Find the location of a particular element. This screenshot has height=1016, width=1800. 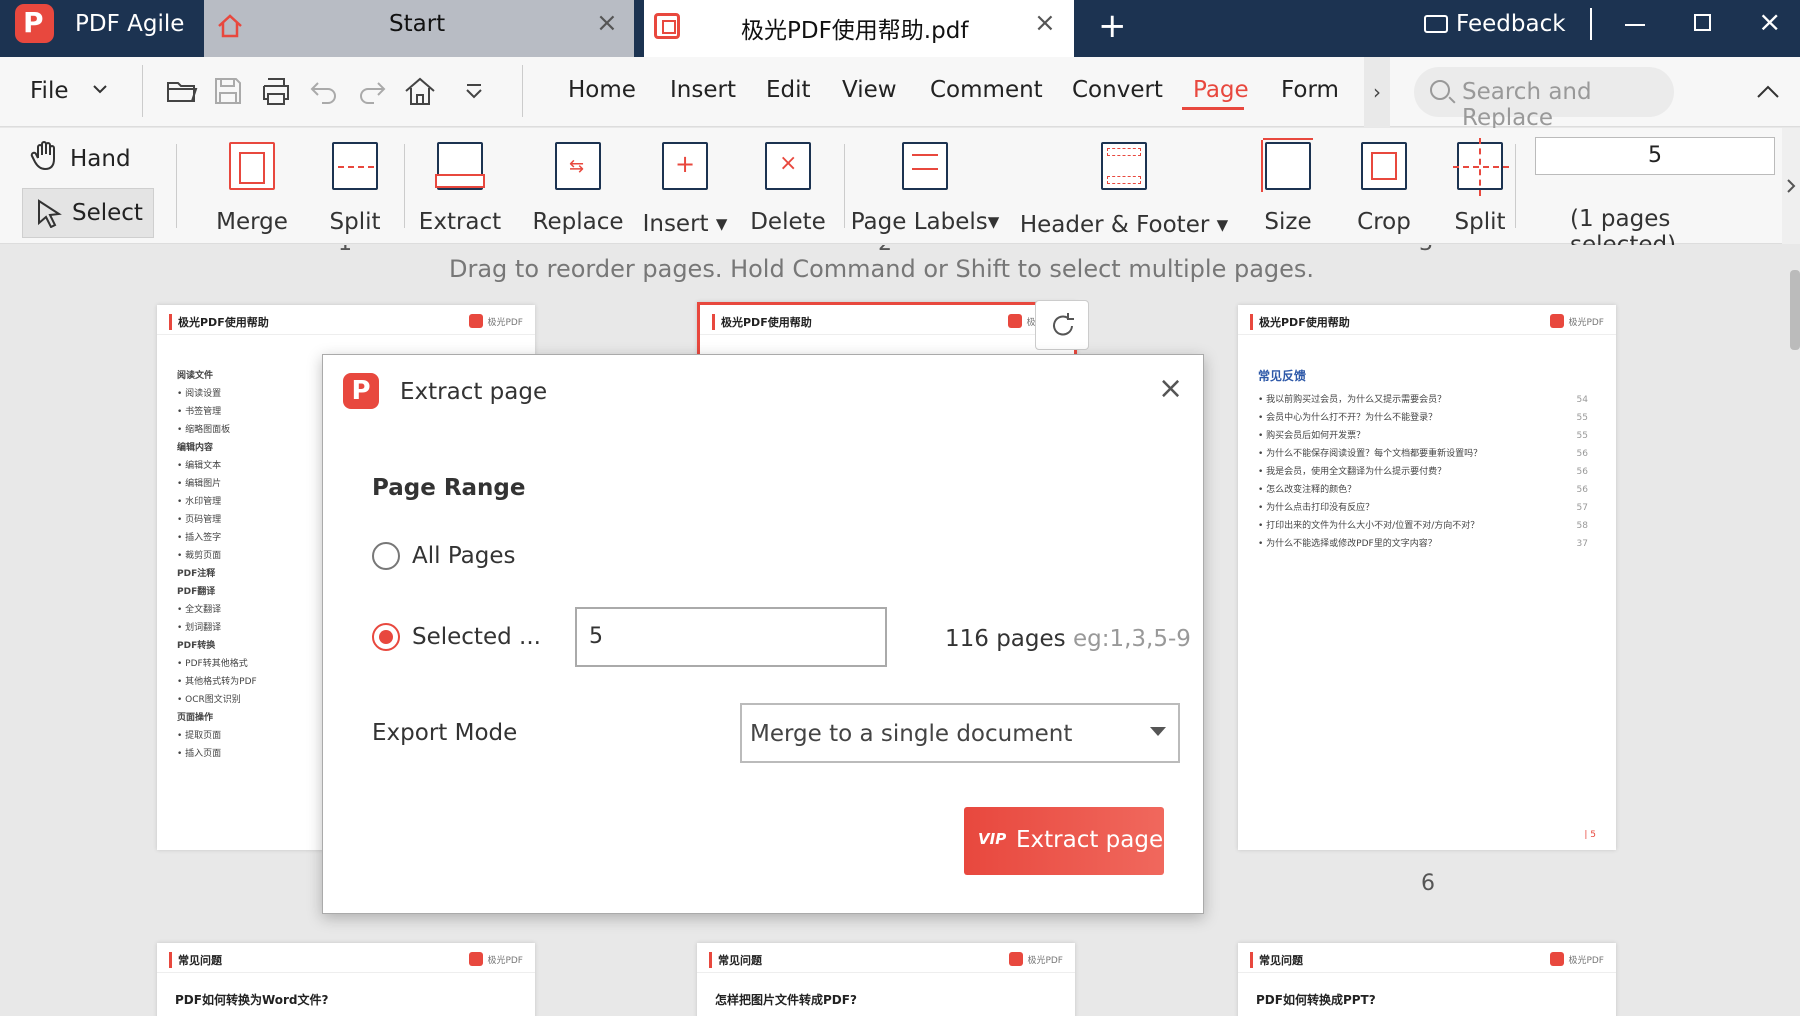

export-mode-select: Merge to a single document is located at coordinates (960, 733).